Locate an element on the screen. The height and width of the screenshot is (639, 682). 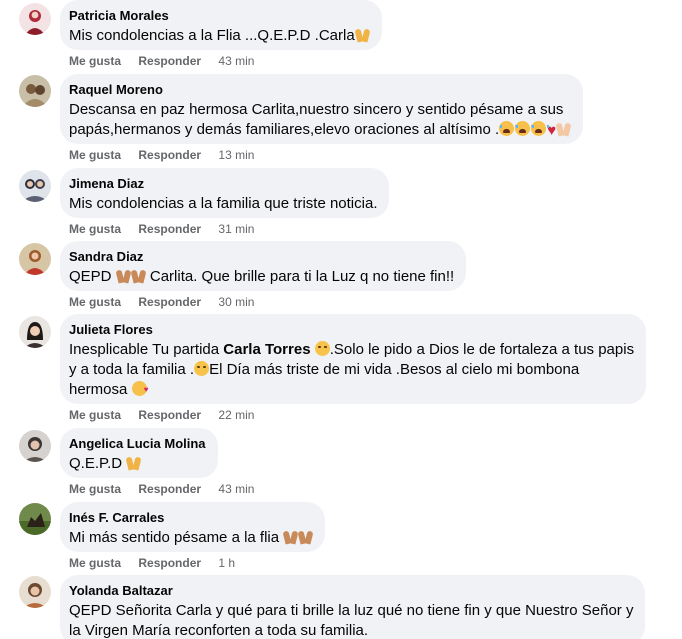
comment-actions: Me gusta Responder 1 h is located at coordinates (152, 563).